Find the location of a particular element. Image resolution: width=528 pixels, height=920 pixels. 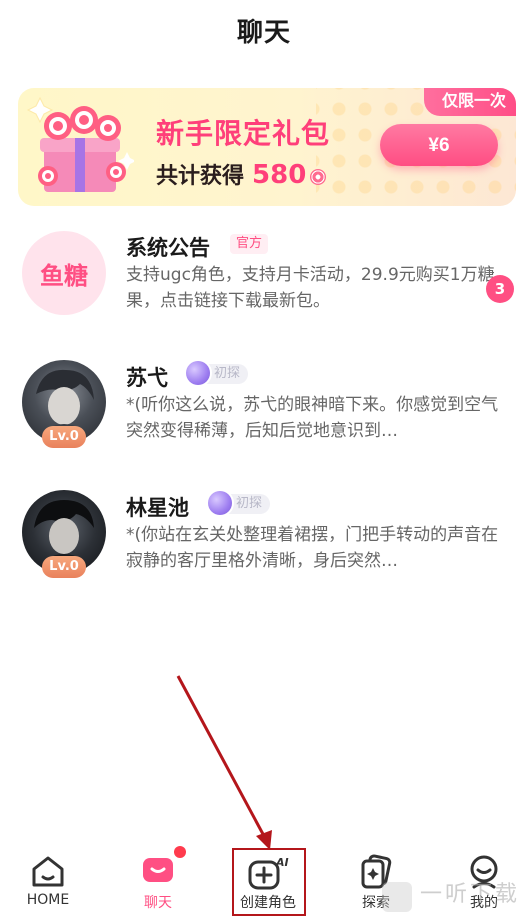

banner-title: 新手限定礼包 is located at coordinates (243, 133).